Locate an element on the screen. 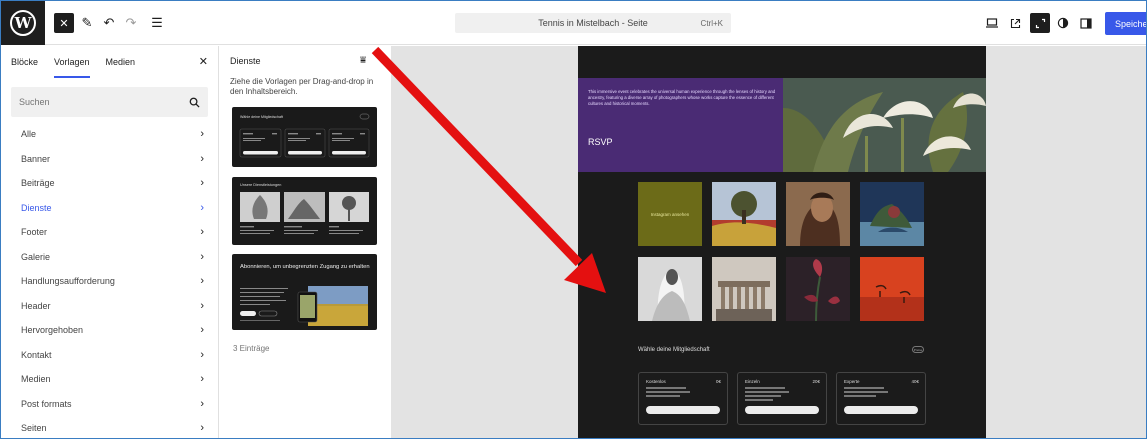 The width and height of the screenshot is (1147, 439). hero-image-calla-lilies is located at coordinates (884, 125).